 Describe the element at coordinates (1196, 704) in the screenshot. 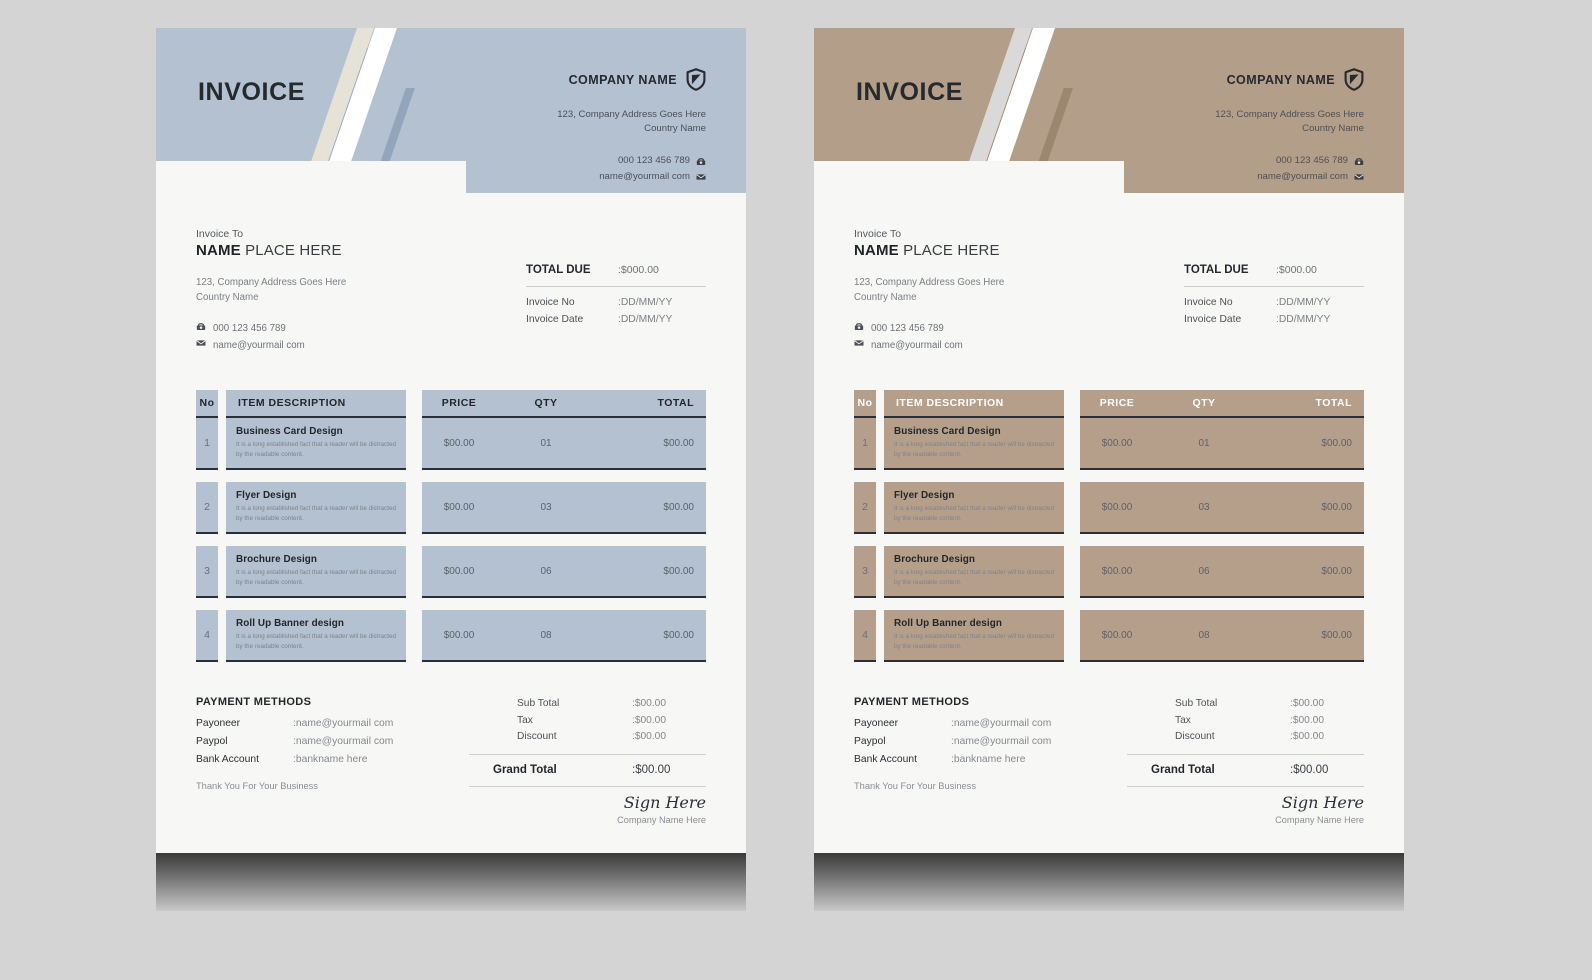

I see `summary-key: Sub Total` at that location.